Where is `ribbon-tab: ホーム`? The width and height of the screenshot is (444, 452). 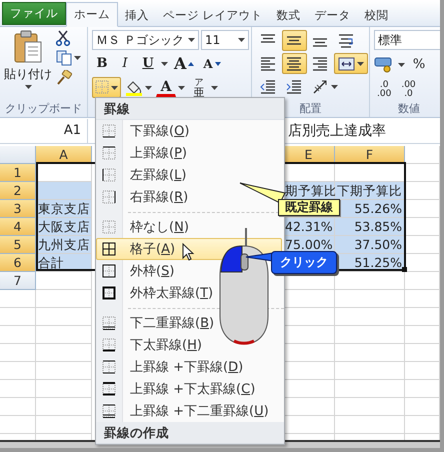 ribbon-tab: ホーム is located at coordinates (92, 14).